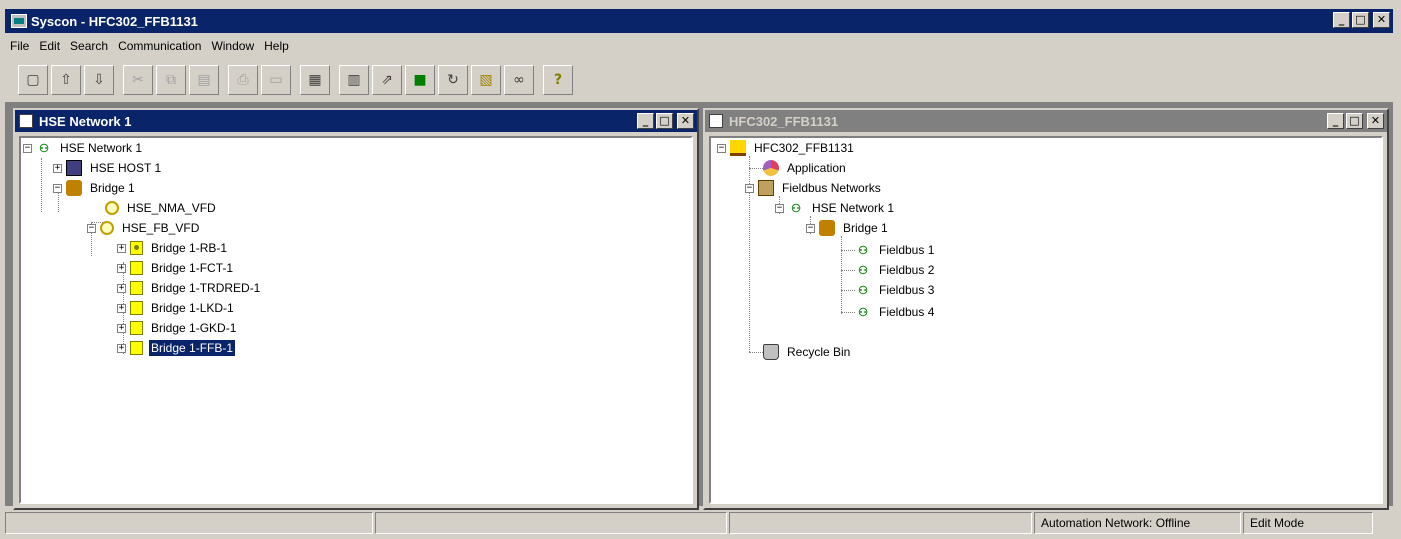  I want to click on new-button: ▢, so click(33, 80).